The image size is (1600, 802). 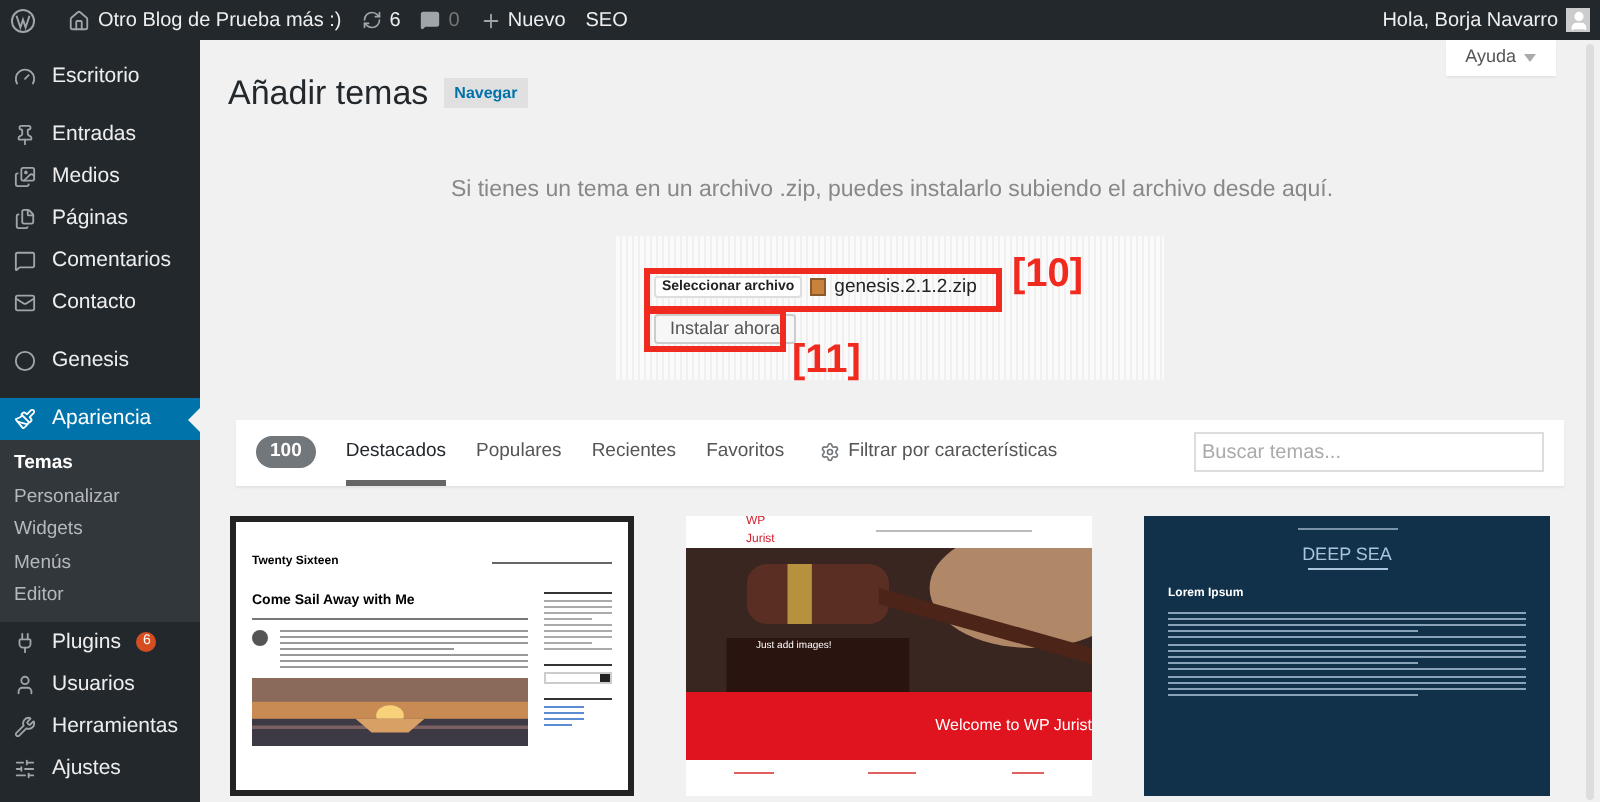 What do you see at coordinates (818, 287) in the screenshot?
I see `archive-file-icon` at bounding box center [818, 287].